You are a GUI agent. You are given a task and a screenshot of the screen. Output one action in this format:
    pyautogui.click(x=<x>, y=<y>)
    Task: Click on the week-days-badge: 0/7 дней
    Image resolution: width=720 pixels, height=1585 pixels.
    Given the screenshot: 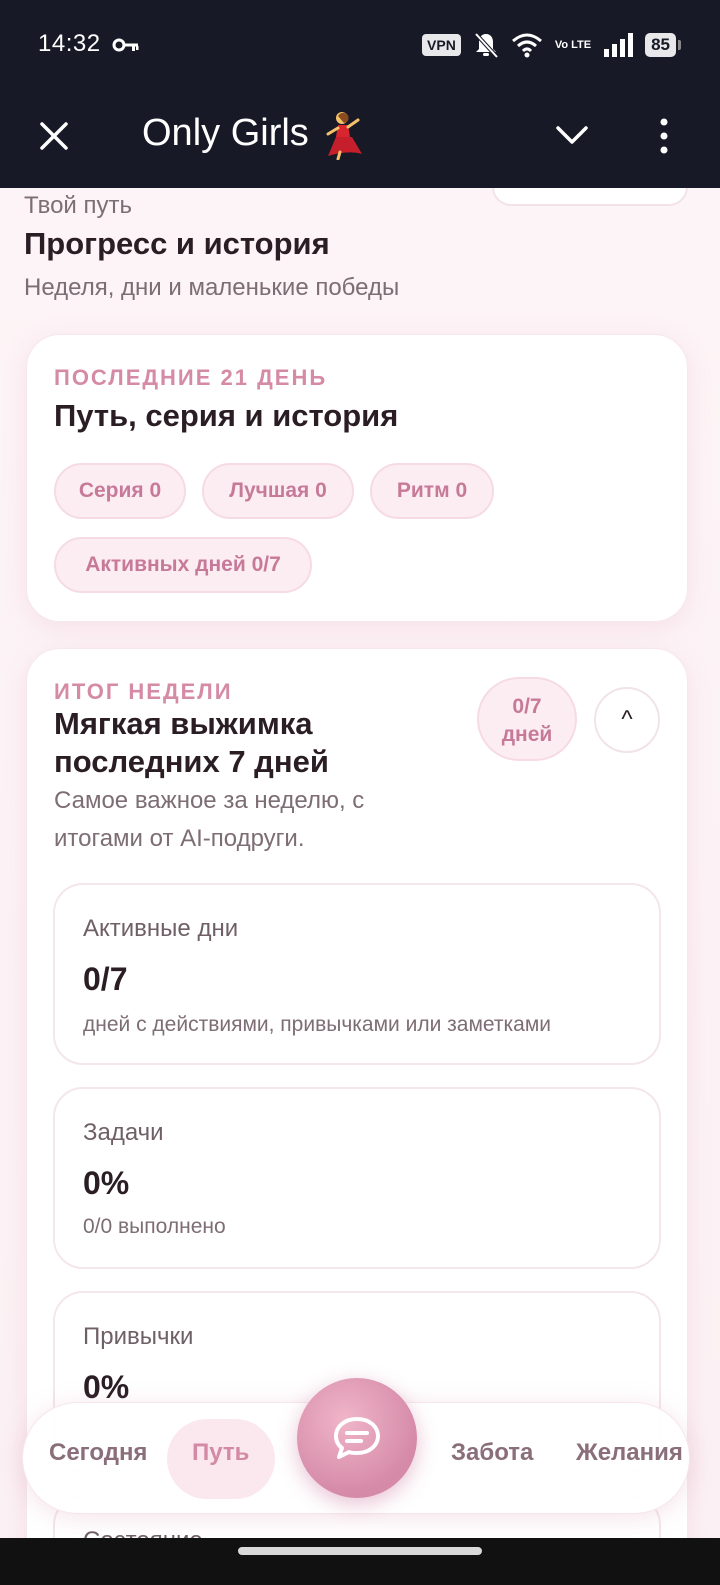 What is the action you would take?
    pyautogui.click(x=527, y=719)
    